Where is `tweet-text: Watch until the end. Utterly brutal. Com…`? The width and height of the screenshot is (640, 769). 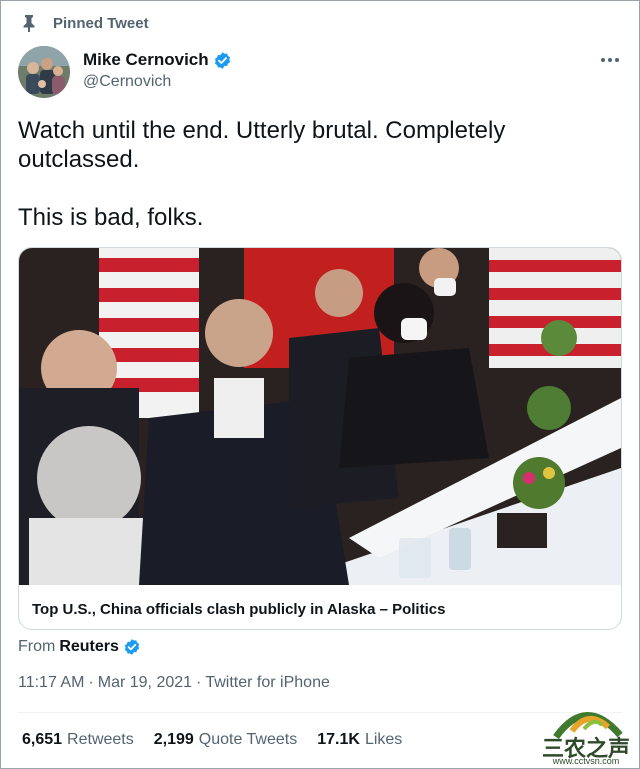 tweet-text: Watch until the end. Utterly brutal. Com… is located at coordinates (262, 174).